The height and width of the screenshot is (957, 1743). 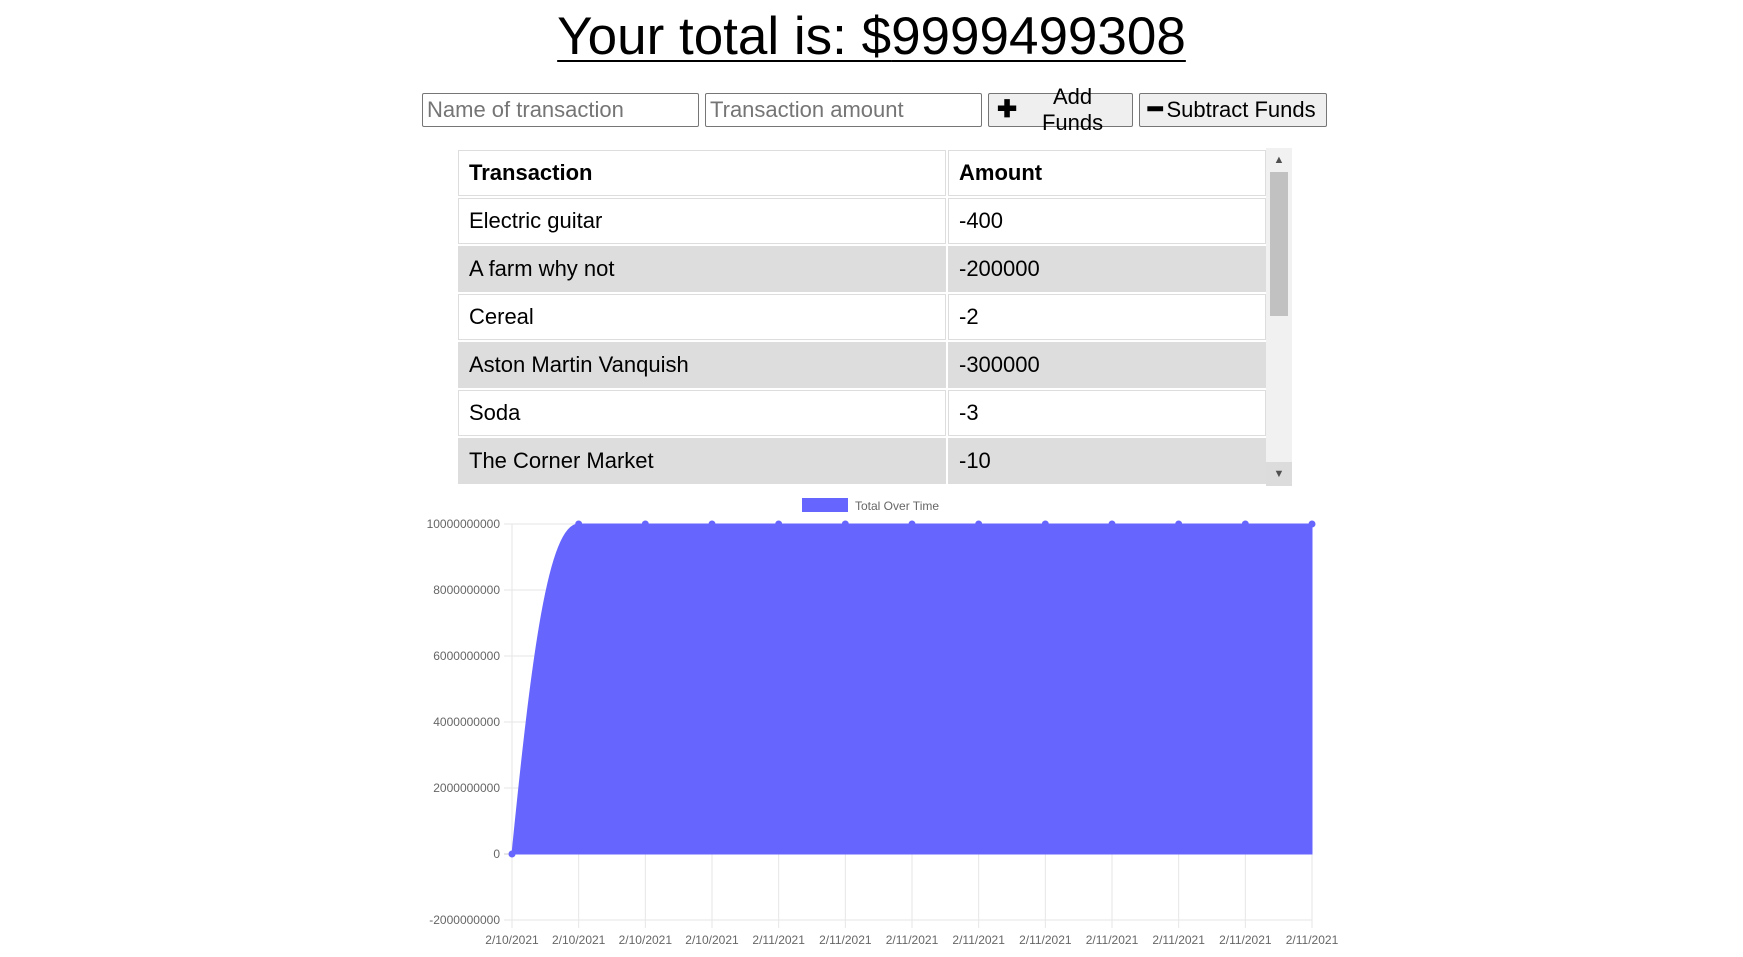 I want to click on column-header-amount: Amount, so click(x=1107, y=173).